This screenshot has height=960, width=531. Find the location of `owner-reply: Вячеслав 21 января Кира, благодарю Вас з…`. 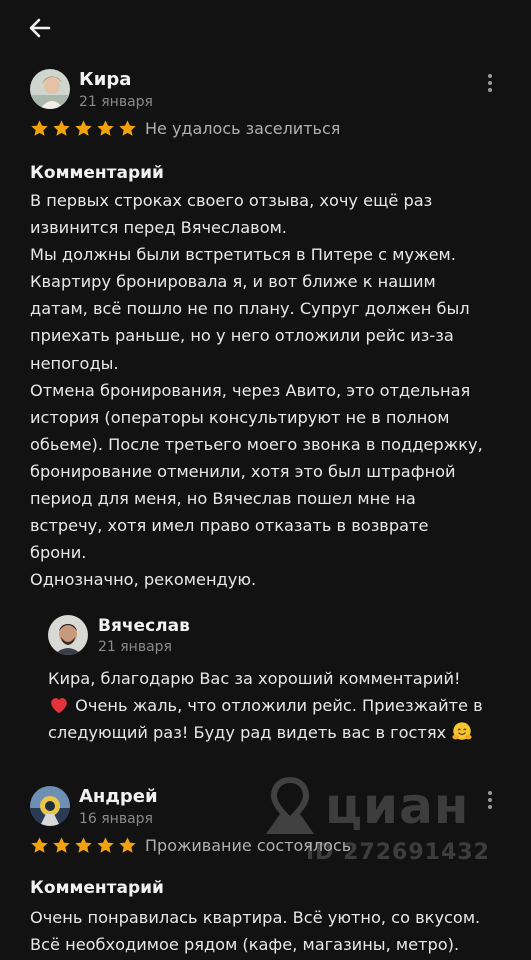

owner-reply: Вячеслав 21 января Кира, благодарю Вас з… is located at coordinates (283, 685).